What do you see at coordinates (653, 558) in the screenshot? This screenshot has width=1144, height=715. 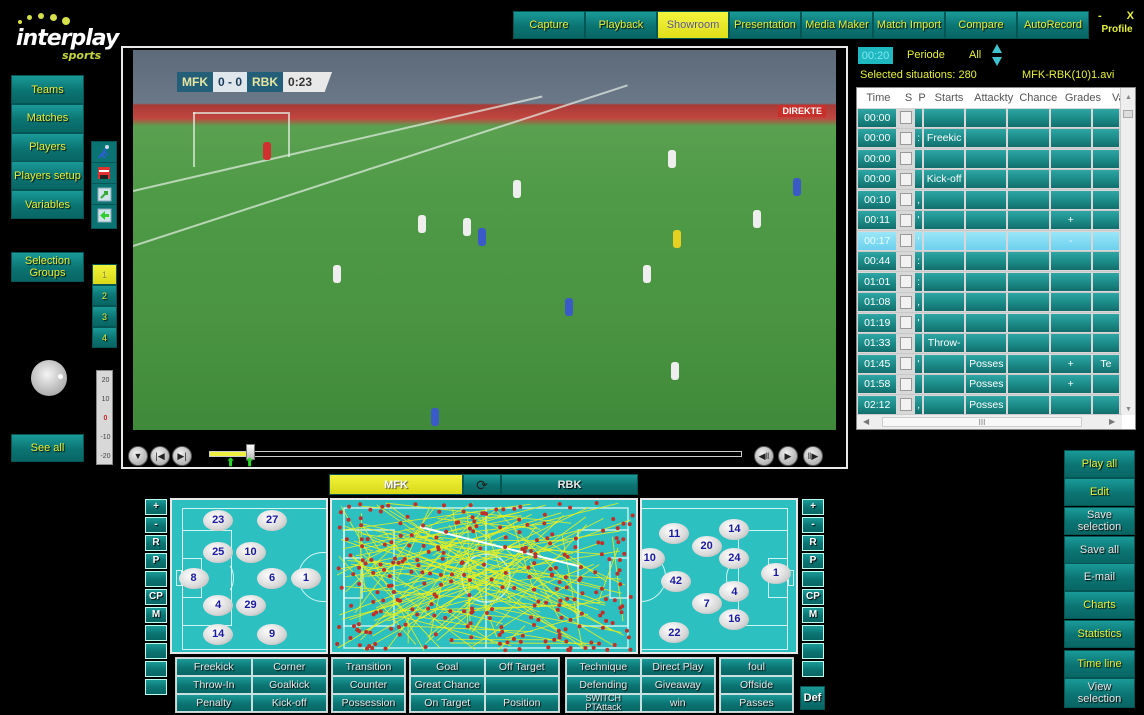 I see `away-player-10: 10` at bounding box center [653, 558].